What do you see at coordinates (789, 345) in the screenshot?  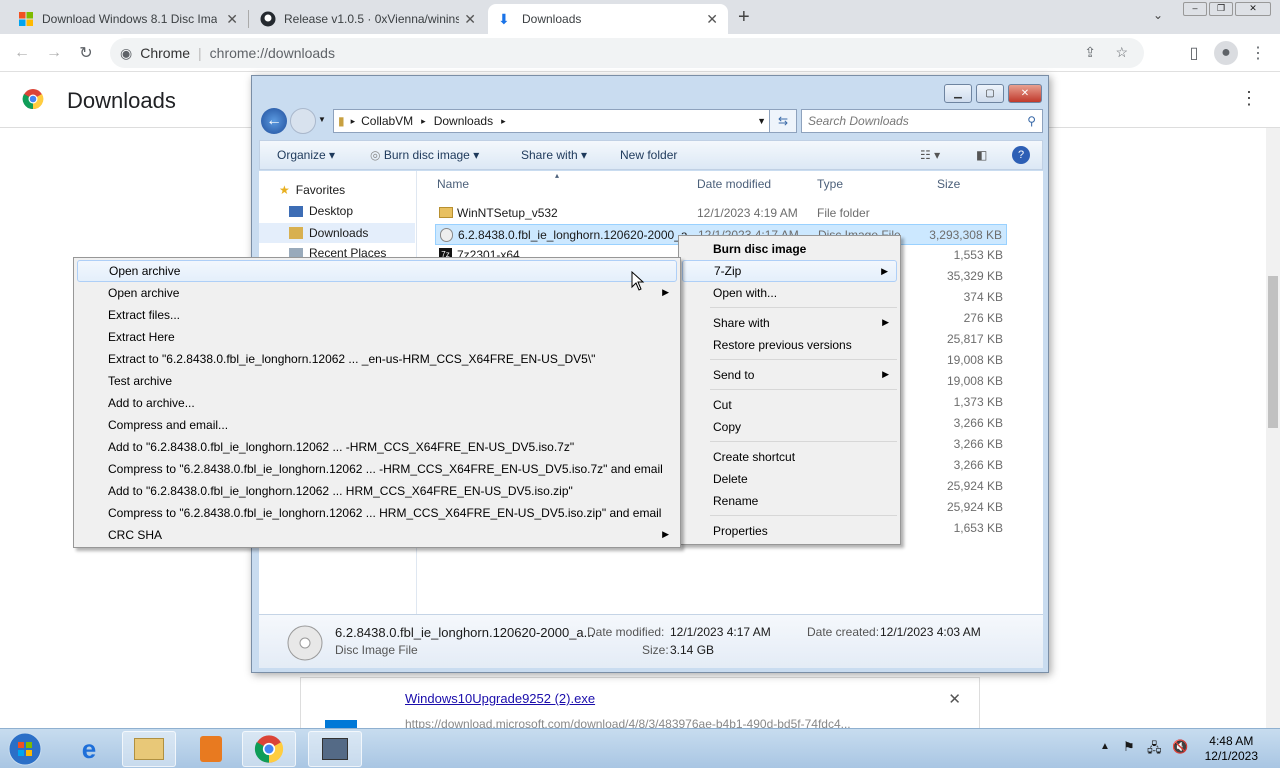 I see `menu-item-restore-previous-versions: Restore previous versions` at bounding box center [789, 345].